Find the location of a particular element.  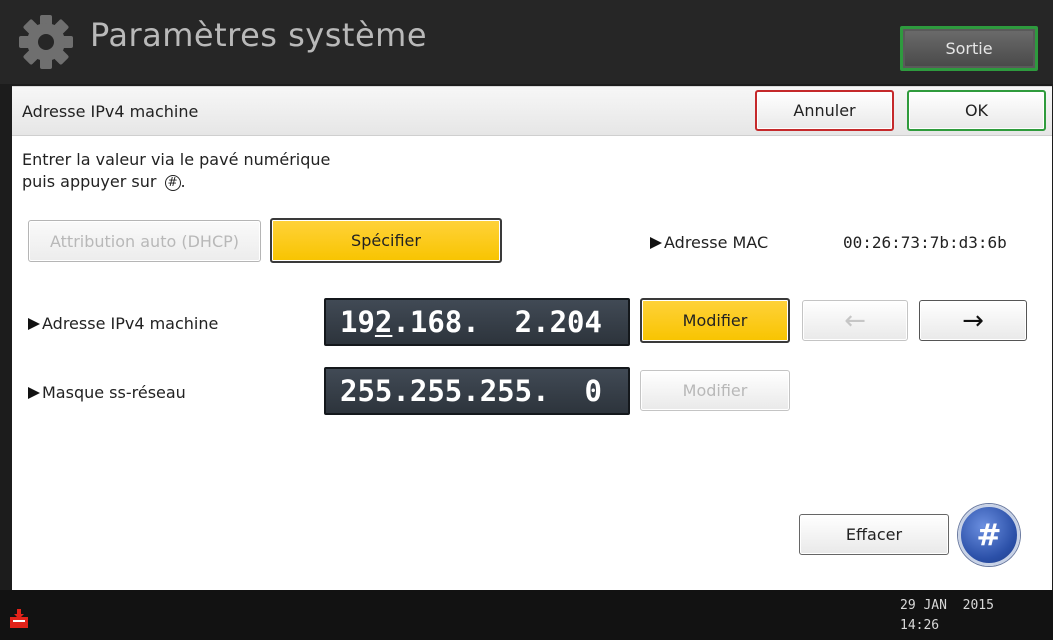

specify-button: Spécifier is located at coordinates (386, 240).